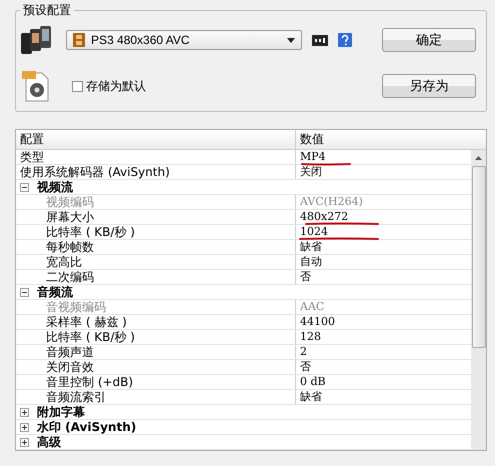  What do you see at coordinates (156, 217) in the screenshot?
I see `property-name: 屏幕大小` at bounding box center [156, 217].